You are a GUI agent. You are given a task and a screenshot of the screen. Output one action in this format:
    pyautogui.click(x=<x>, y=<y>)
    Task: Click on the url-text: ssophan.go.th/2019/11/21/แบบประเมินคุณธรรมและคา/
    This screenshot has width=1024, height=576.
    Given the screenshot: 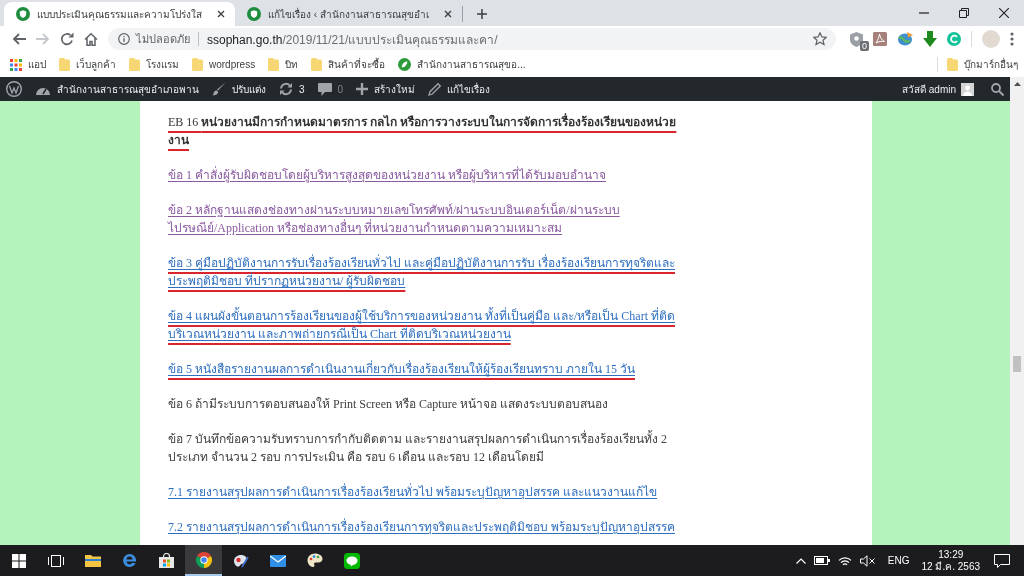 What is the action you would take?
    pyautogui.click(x=352, y=40)
    